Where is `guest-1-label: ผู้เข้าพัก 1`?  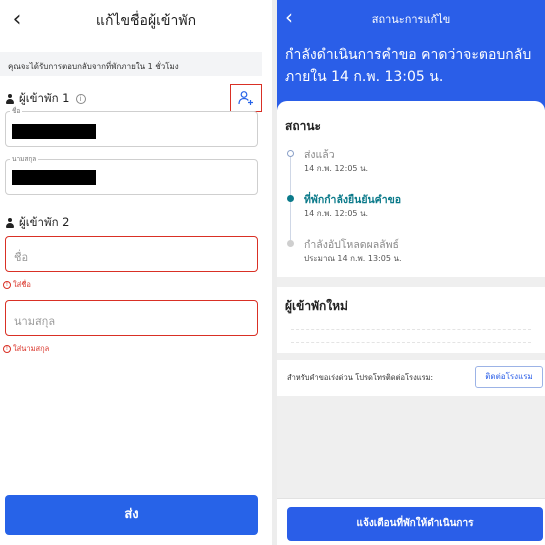
guest-1-label: ผู้เข้าพัก 1 is located at coordinates (44, 98).